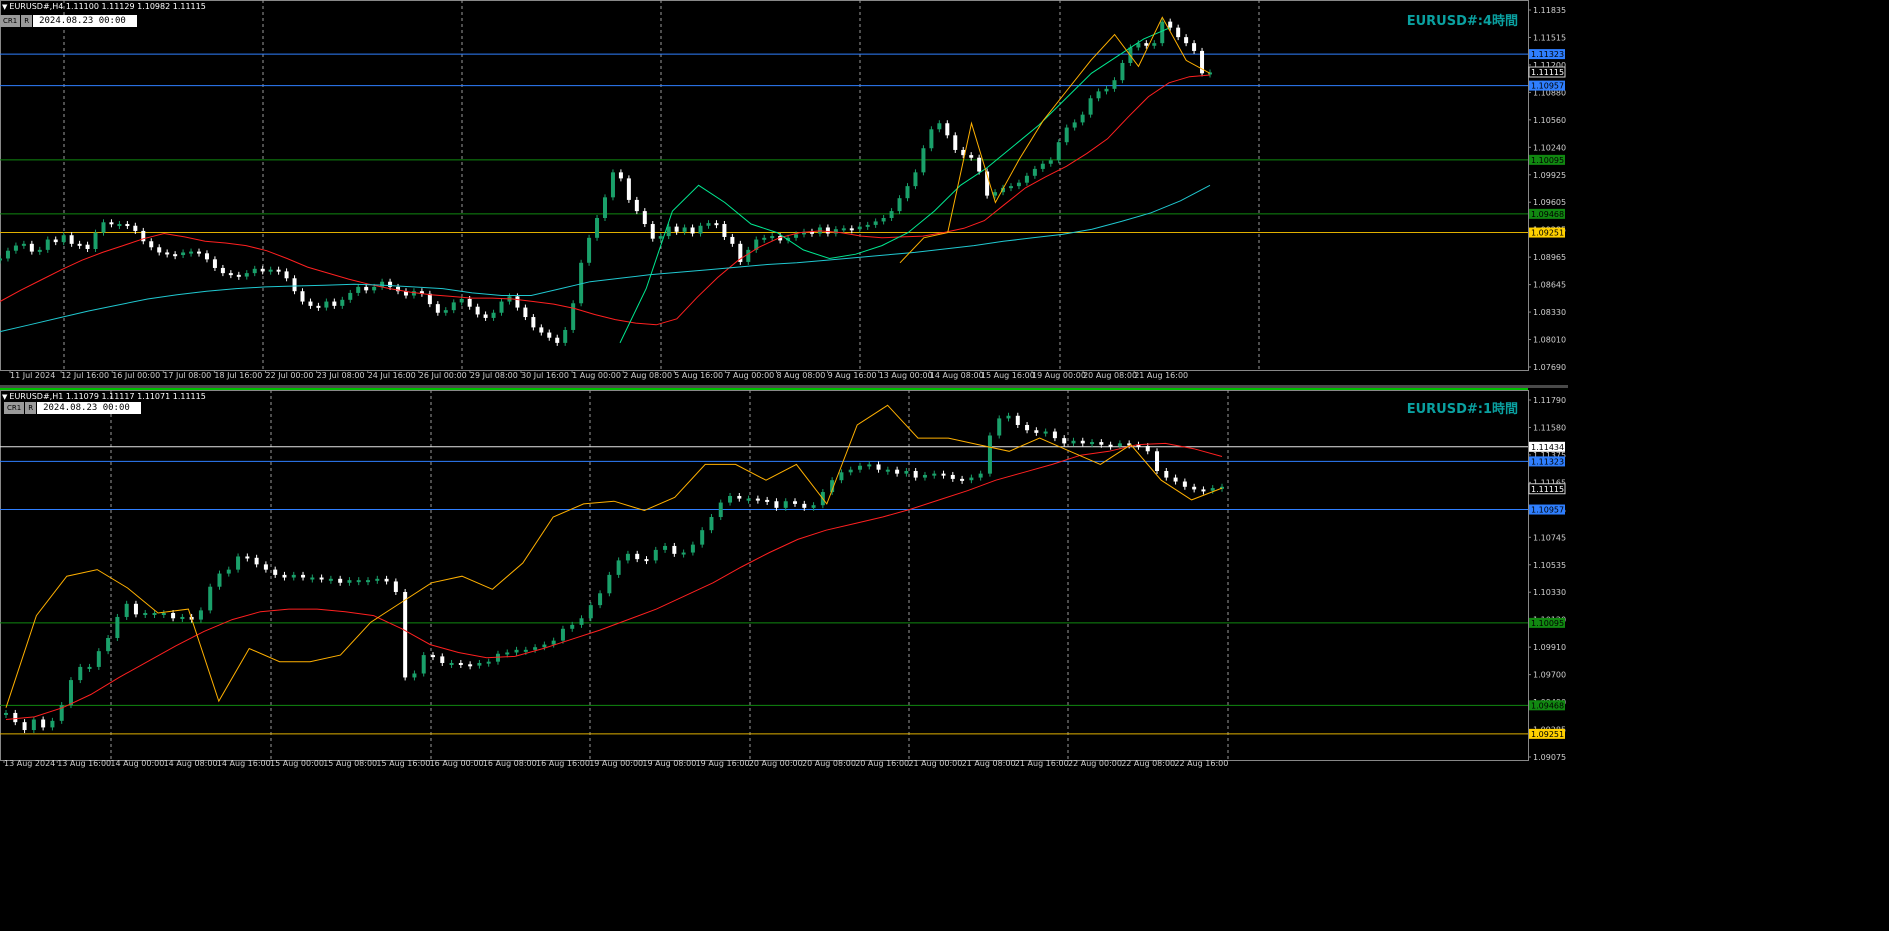  Describe the element at coordinates (801, 375) in the screenshot. I see `x-tick-label: 8 Aug 08:00` at that location.